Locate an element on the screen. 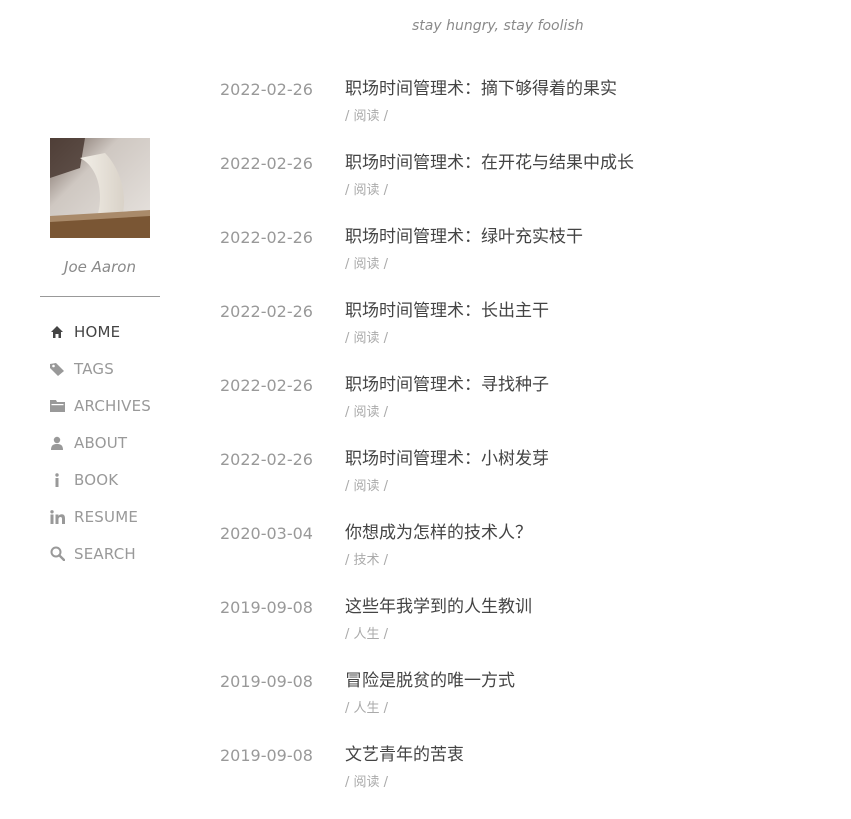 This screenshot has height=819, width=851. user-icon is located at coordinates (57, 443).